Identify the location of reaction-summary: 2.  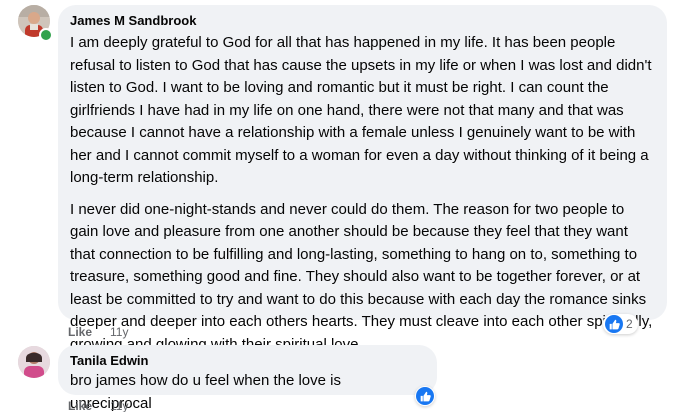
(620, 324).